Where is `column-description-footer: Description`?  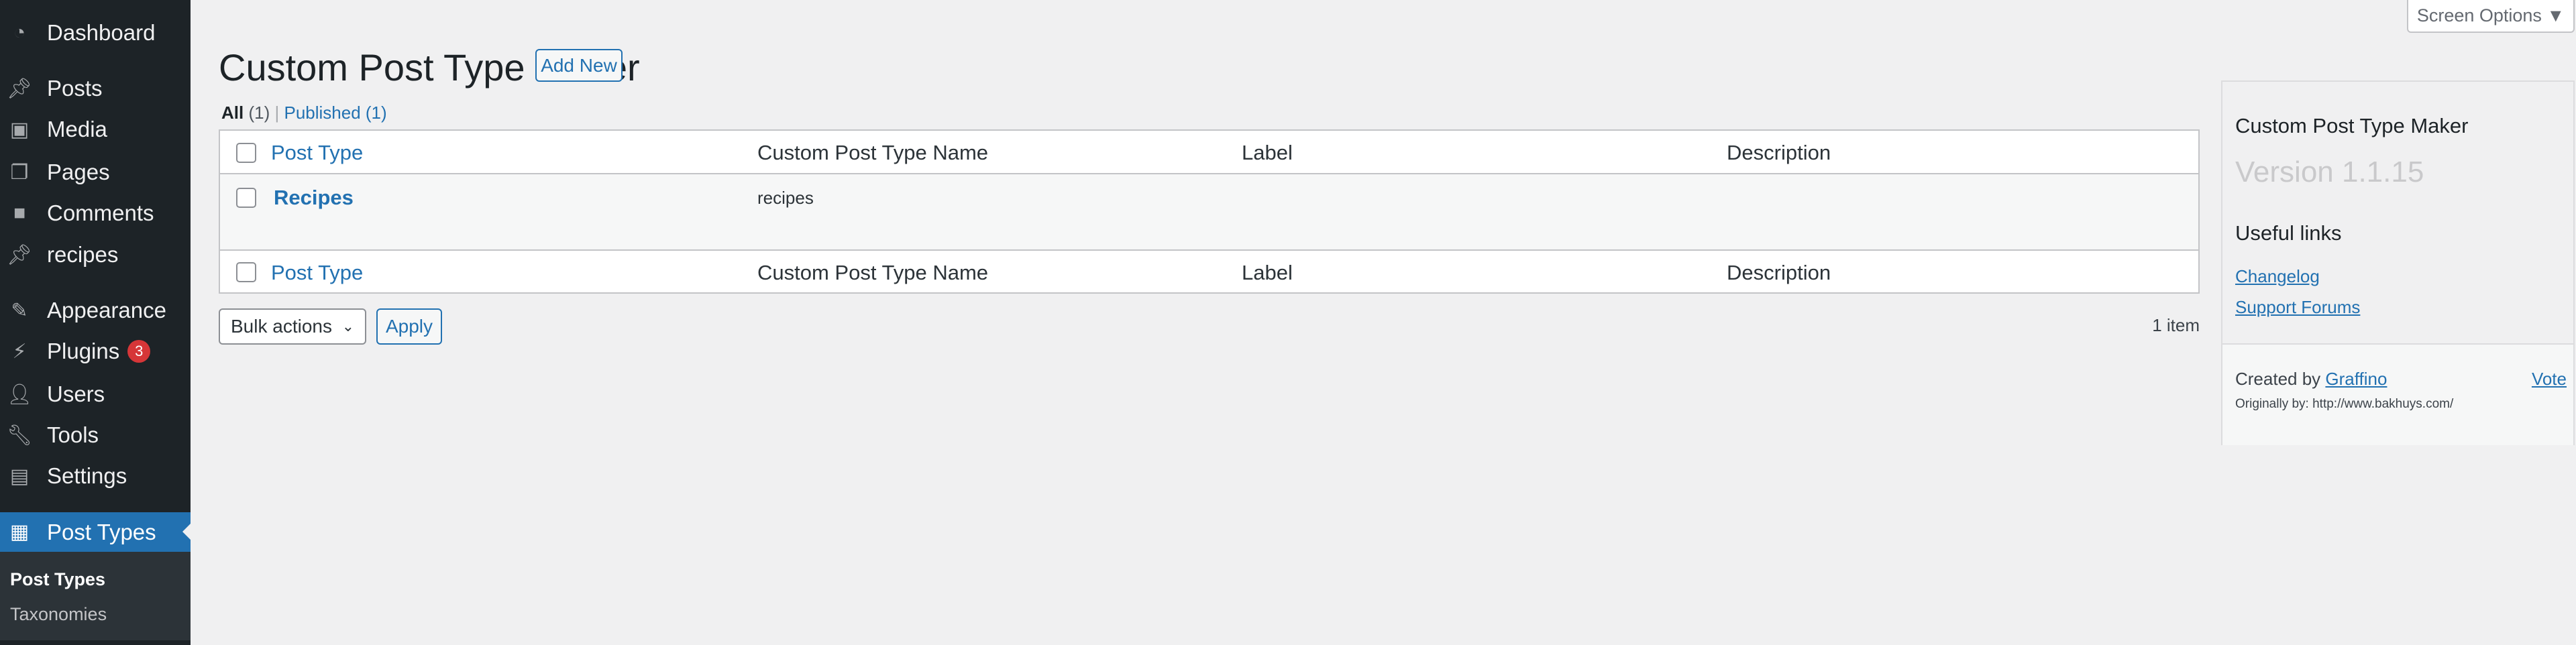
column-description-footer: Description is located at coordinates (1779, 272).